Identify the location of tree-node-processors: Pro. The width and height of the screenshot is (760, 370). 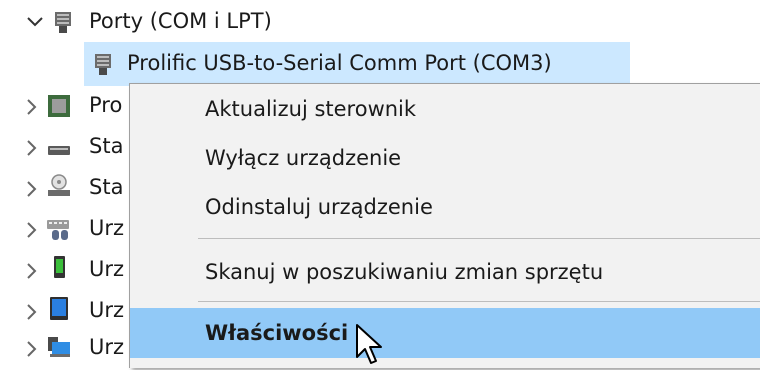
(65, 106).